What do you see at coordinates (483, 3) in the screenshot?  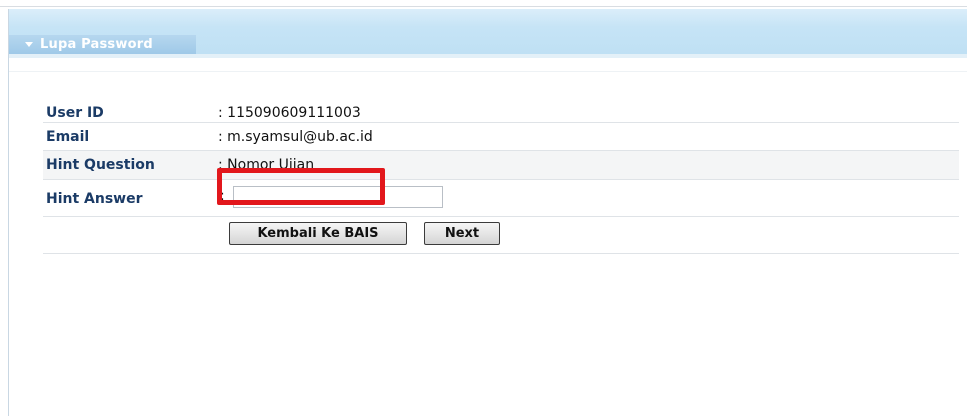 I see `top-strip` at bounding box center [483, 3].